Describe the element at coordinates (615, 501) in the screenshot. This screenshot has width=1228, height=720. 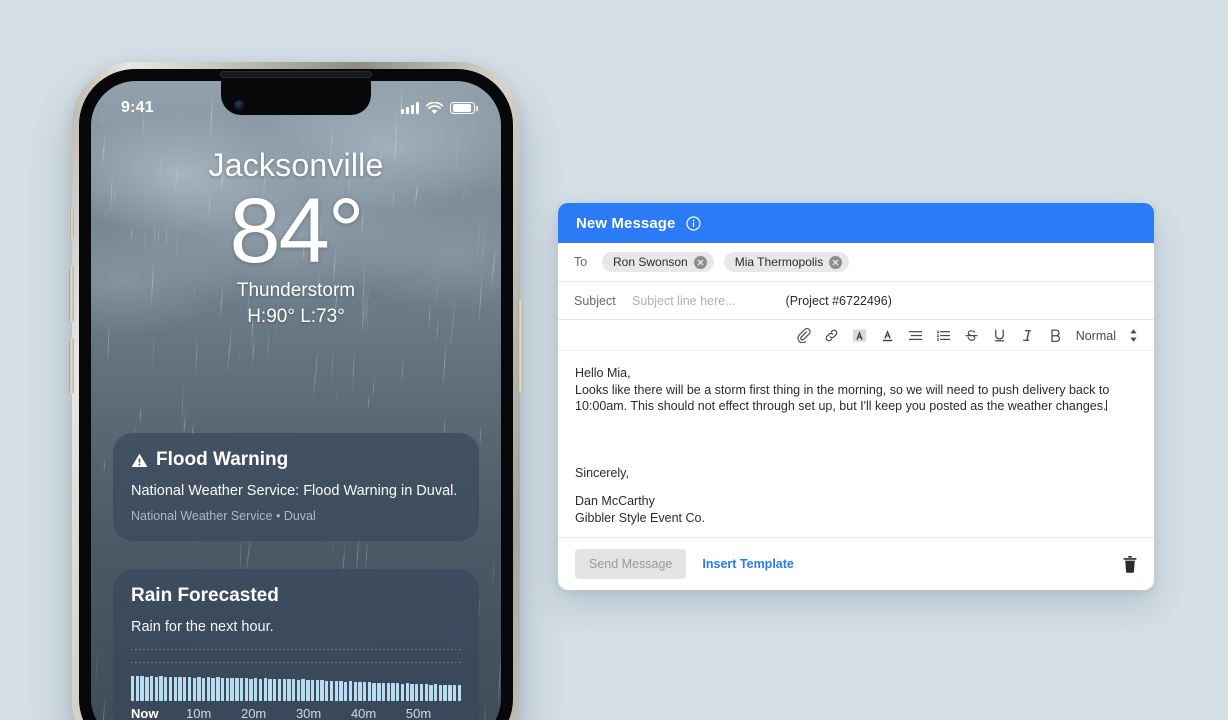
I see `signature-name: Dan McCarthy` at that location.